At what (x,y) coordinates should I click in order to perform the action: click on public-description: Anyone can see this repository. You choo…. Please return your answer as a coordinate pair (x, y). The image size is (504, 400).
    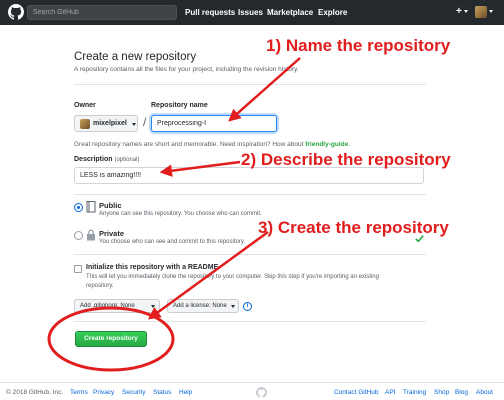
    Looking at the image, I should click on (180, 214).